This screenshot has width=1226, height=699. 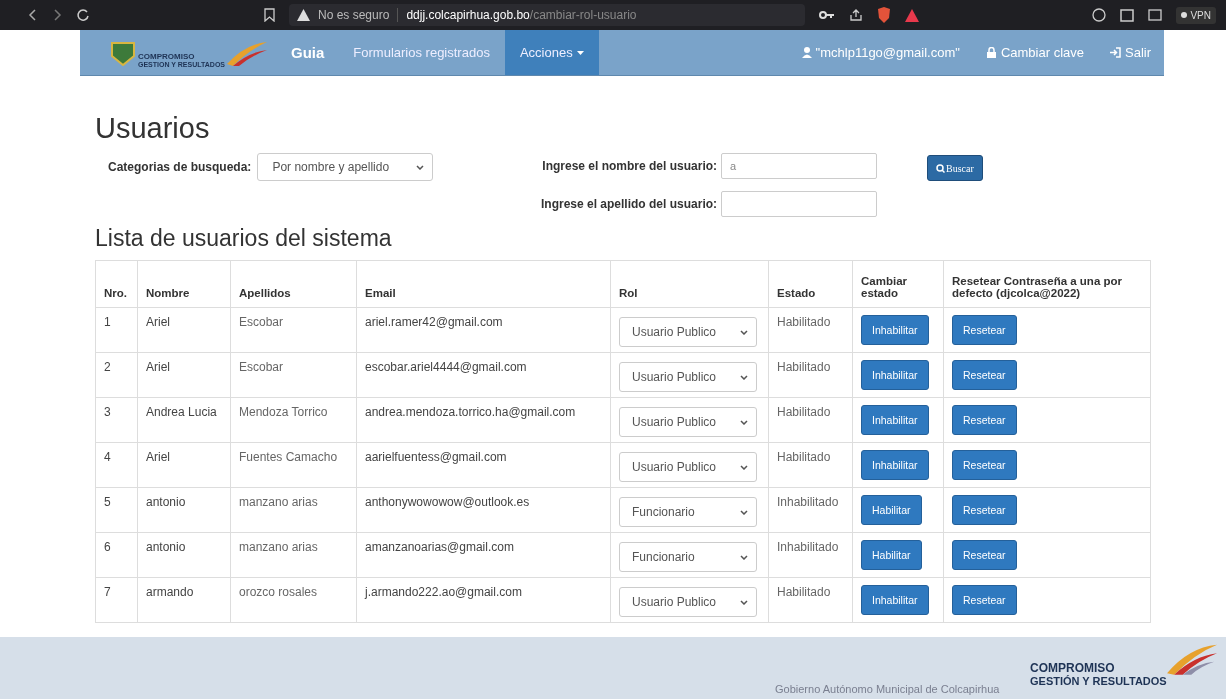 What do you see at coordinates (470, 412) in the screenshot?
I see `table-cell: andrea.mendoza.torrico.ha@gmail.com` at bounding box center [470, 412].